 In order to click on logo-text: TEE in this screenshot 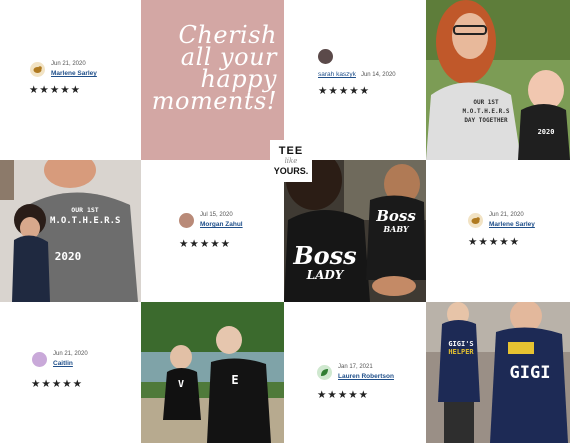, I will do `click(291, 151)`.